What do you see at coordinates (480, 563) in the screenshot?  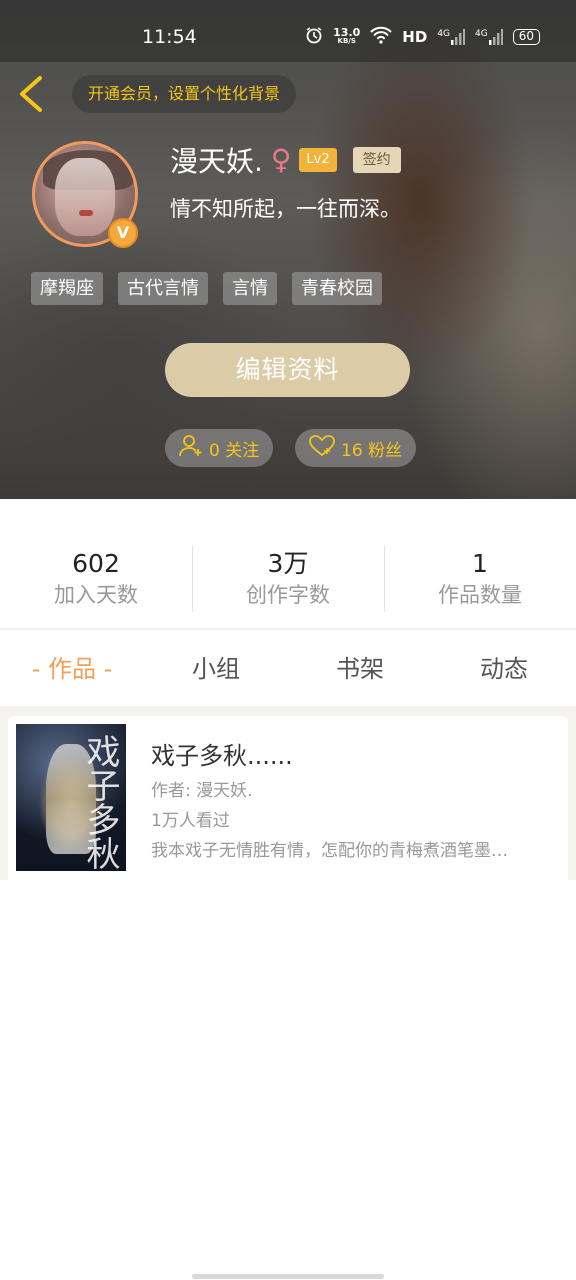 I see `stat-value: 1` at bounding box center [480, 563].